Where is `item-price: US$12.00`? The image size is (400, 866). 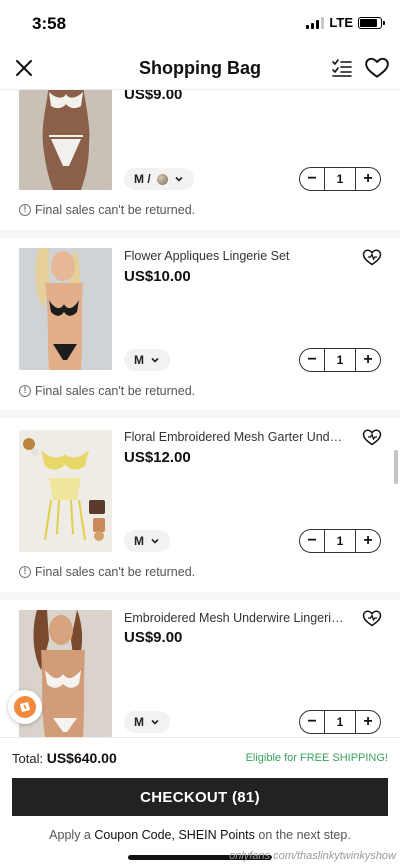 item-price: US$12.00 is located at coordinates (157, 457).